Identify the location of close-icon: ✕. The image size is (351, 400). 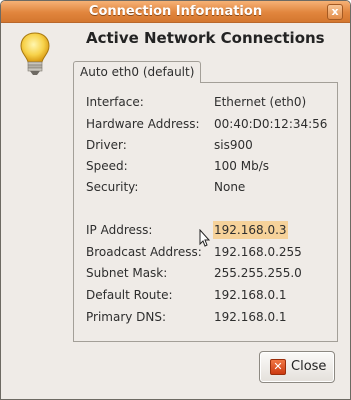
(278, 367).